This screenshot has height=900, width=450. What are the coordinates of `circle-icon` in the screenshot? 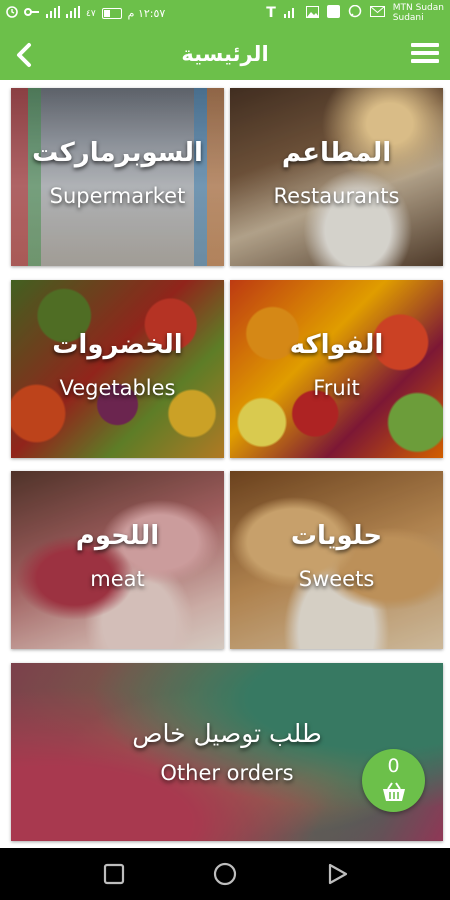 It's located at (225, 874).